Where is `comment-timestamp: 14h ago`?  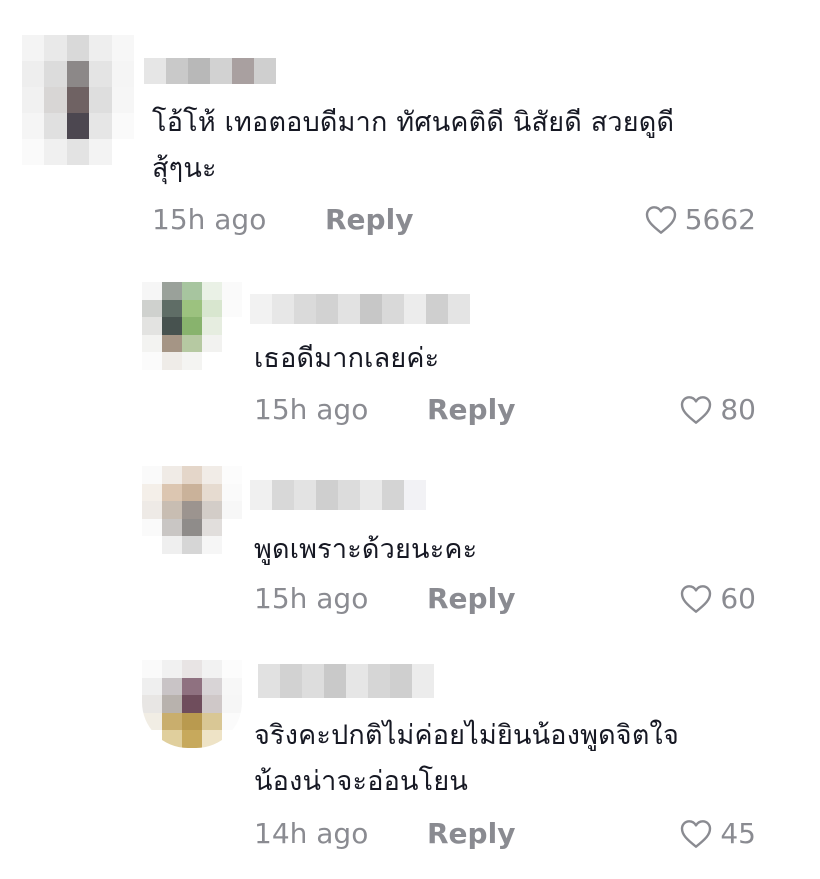 comment-timestamp: 14h ago is located at coordinates (311, 833).